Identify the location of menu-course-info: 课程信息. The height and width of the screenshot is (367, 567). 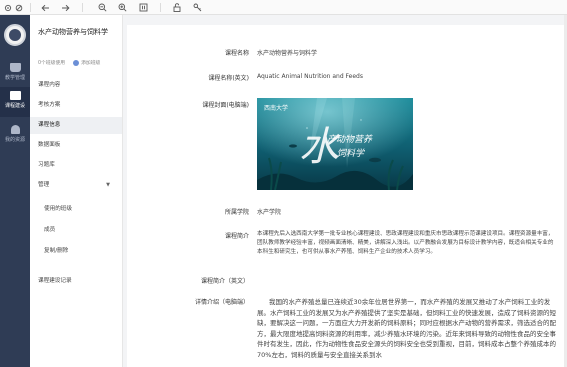
(76, 125).